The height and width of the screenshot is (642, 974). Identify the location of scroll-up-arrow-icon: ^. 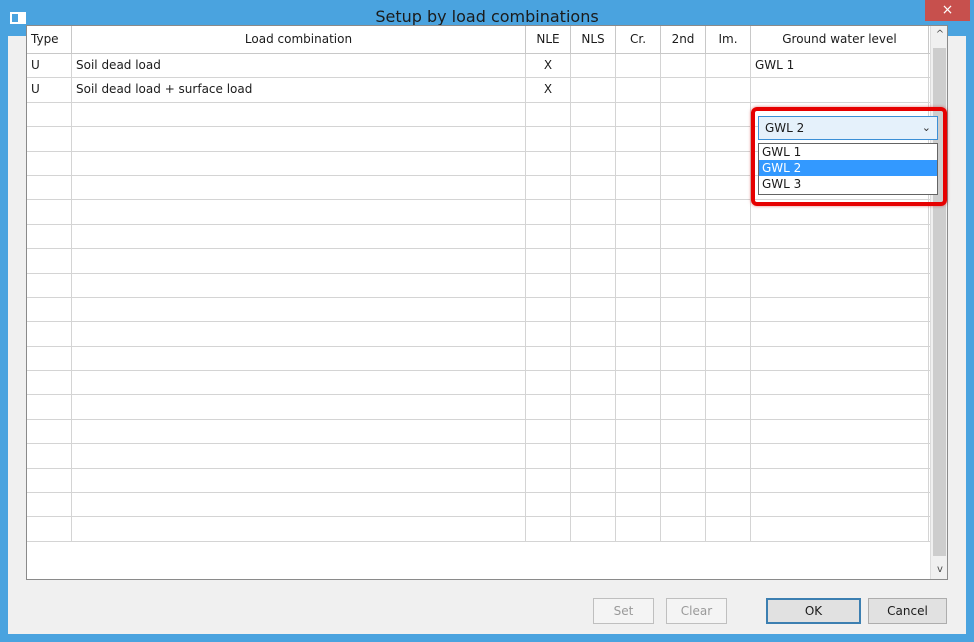
(939, 35).